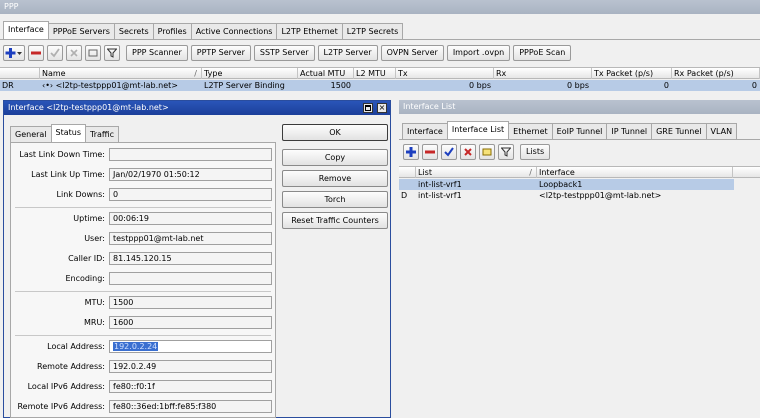 Image resolution: width=760 pixels, height=418 pixels. What do you see at coordinates (679, 131) in the screenshot?
I see `tab-gre-tunnel: GRE Tunnel` at bounding box center [679, 131].